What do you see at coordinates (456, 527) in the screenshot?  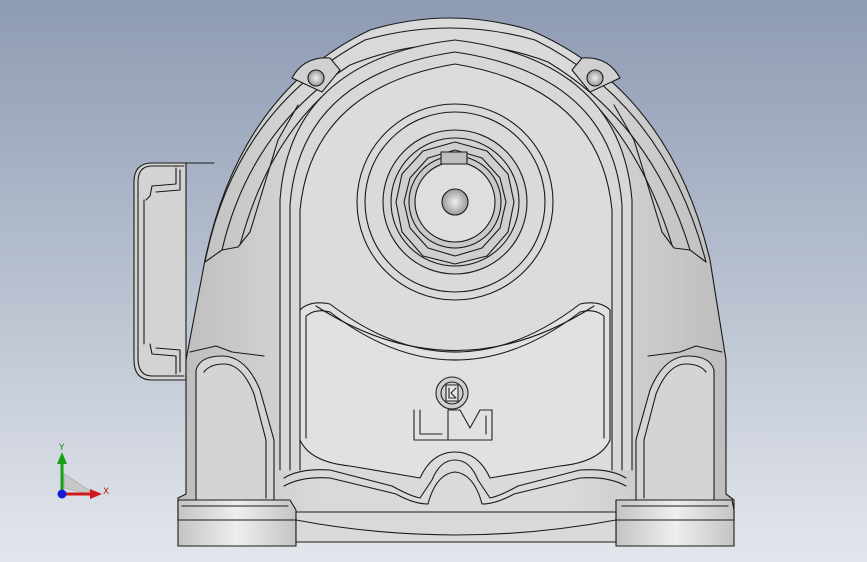 I see `base-center` at bounding box center [456, 527].